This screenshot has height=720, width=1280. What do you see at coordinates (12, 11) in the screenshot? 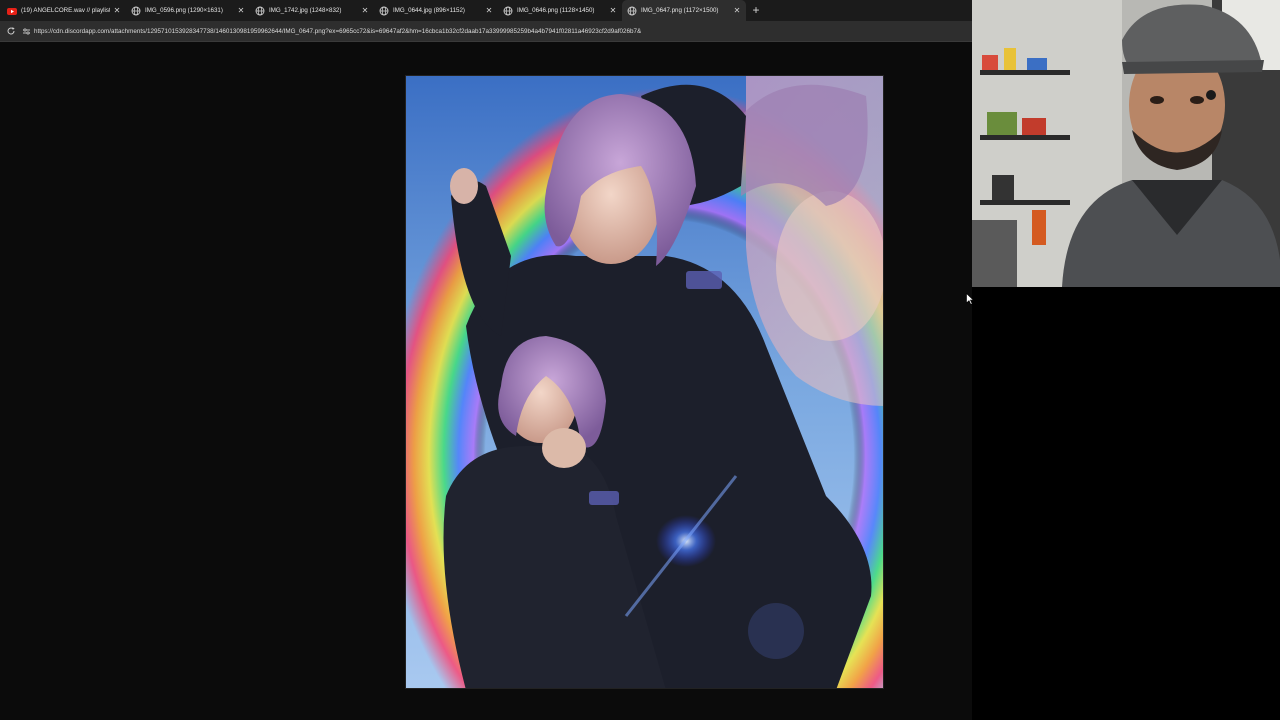
I see `youtube-icon` at bounding box center [12, 11].